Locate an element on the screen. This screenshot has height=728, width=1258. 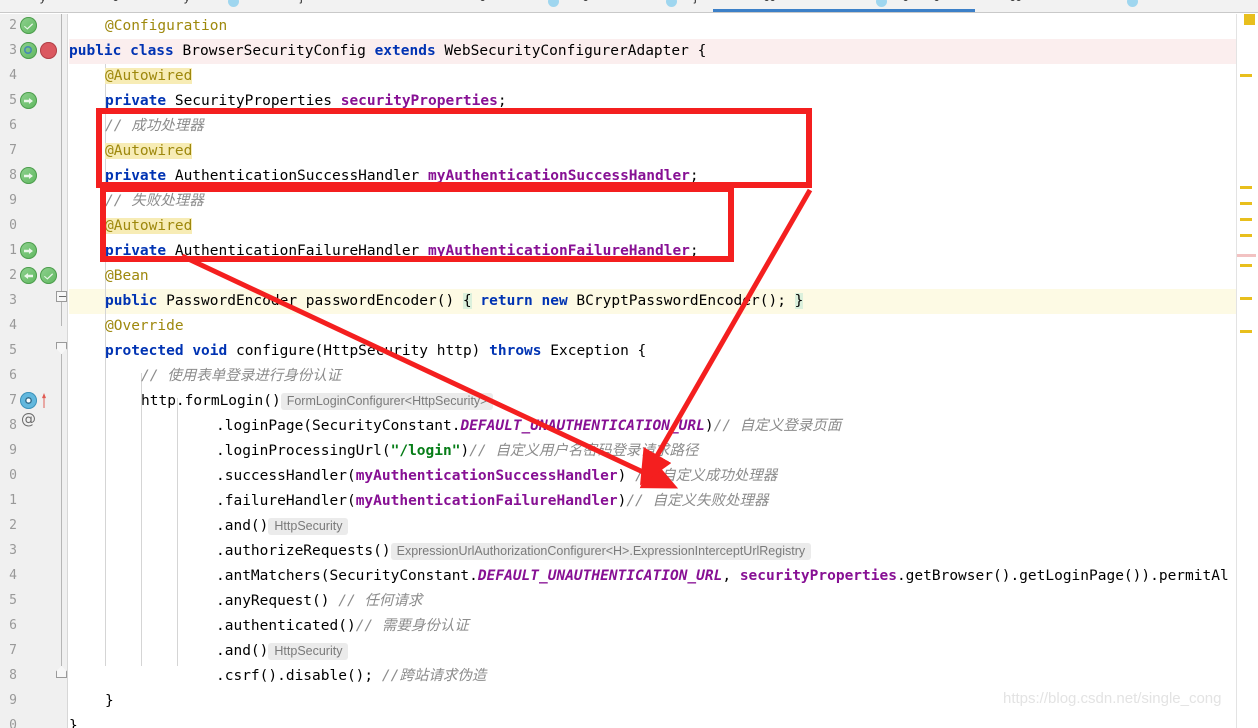
code-token: DEFAULT_UNAUTHENTICATION_URL is located at coordinates (582, 426).